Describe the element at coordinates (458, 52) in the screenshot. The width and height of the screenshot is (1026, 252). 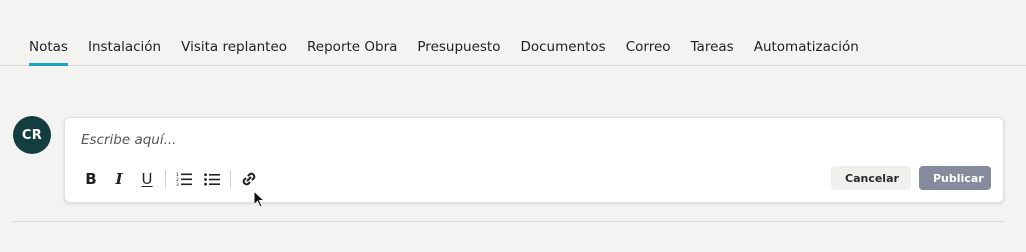
I see `tab-presupuesto: Presupuesto` at that location.